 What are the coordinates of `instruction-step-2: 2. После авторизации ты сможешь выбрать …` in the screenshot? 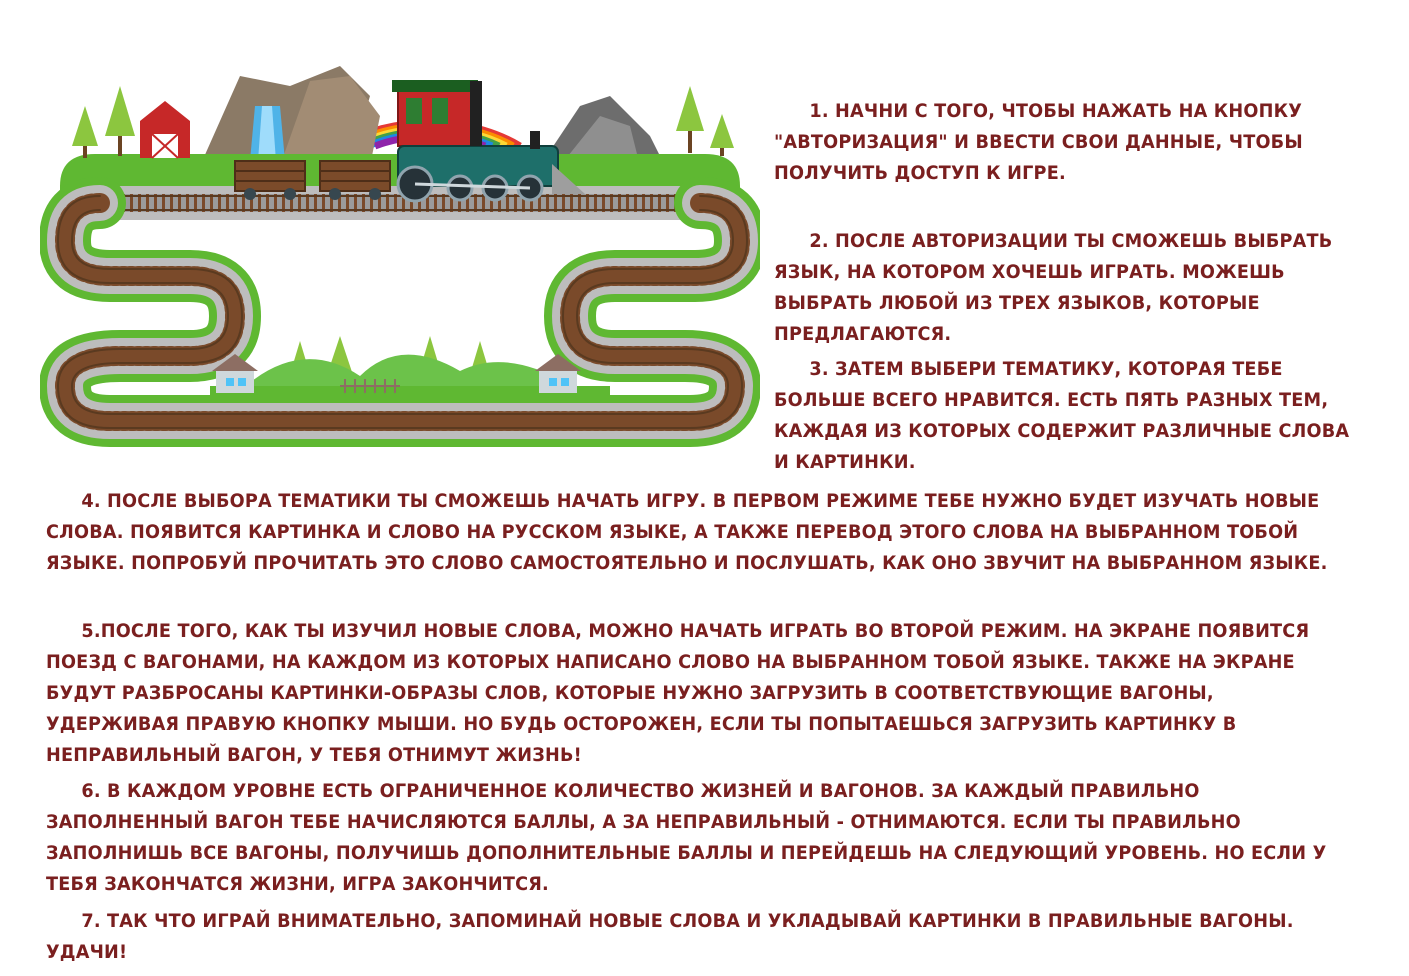 It's located at (1053, 287).